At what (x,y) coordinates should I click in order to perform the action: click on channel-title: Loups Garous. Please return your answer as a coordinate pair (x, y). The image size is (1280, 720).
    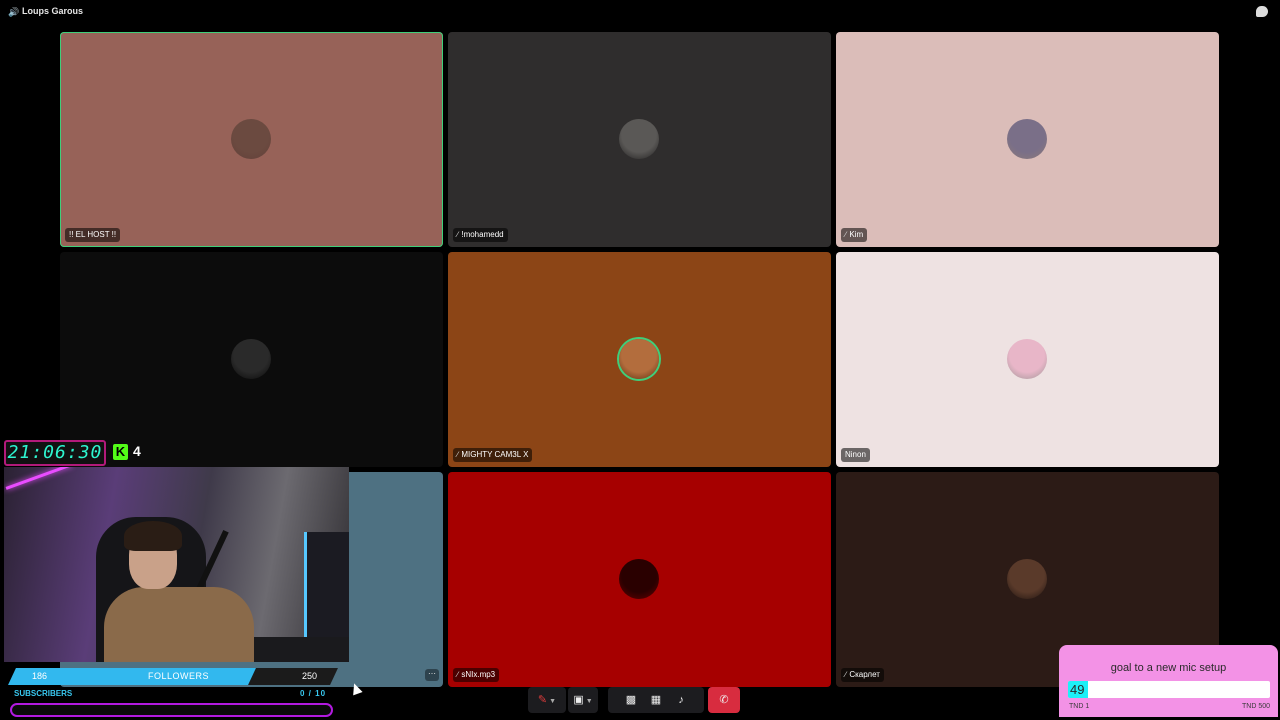
    Looking at the image, I should click on (53, 11).